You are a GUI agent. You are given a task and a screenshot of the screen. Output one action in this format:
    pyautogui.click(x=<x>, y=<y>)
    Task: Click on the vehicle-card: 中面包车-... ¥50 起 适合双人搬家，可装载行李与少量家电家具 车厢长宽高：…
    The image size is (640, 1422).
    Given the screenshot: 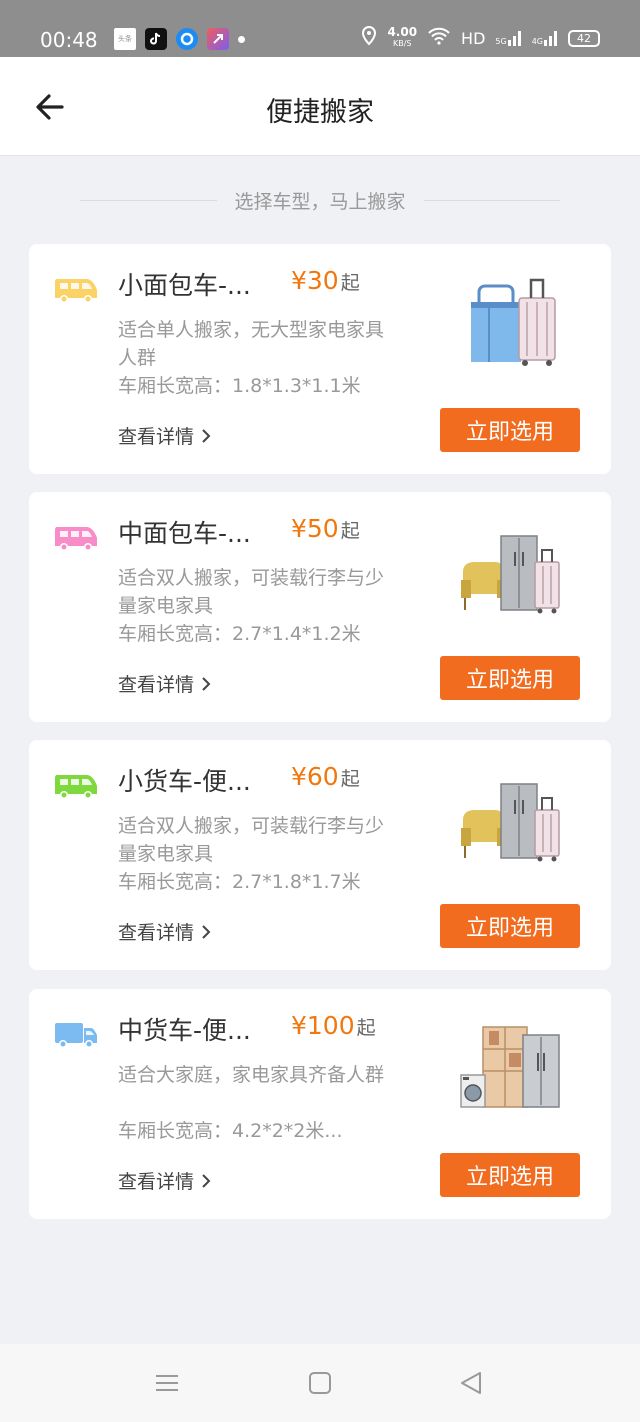 What is the action you would take?
    pyautogui.click(x=320, y=607)
    